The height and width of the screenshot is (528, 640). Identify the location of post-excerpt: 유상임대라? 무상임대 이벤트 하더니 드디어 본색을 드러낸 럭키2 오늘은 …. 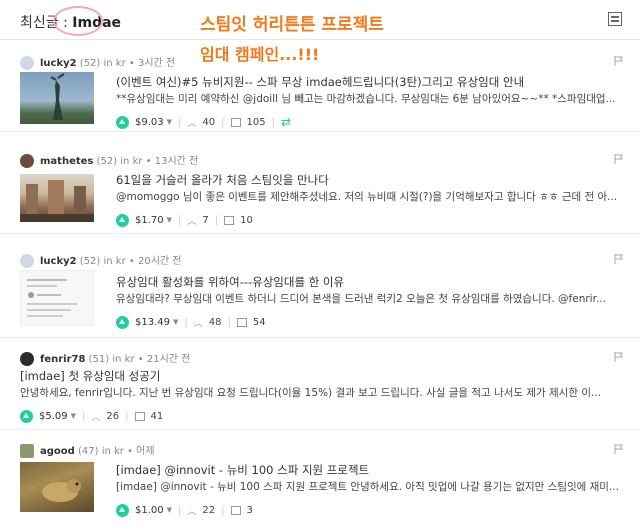
(373, 299).